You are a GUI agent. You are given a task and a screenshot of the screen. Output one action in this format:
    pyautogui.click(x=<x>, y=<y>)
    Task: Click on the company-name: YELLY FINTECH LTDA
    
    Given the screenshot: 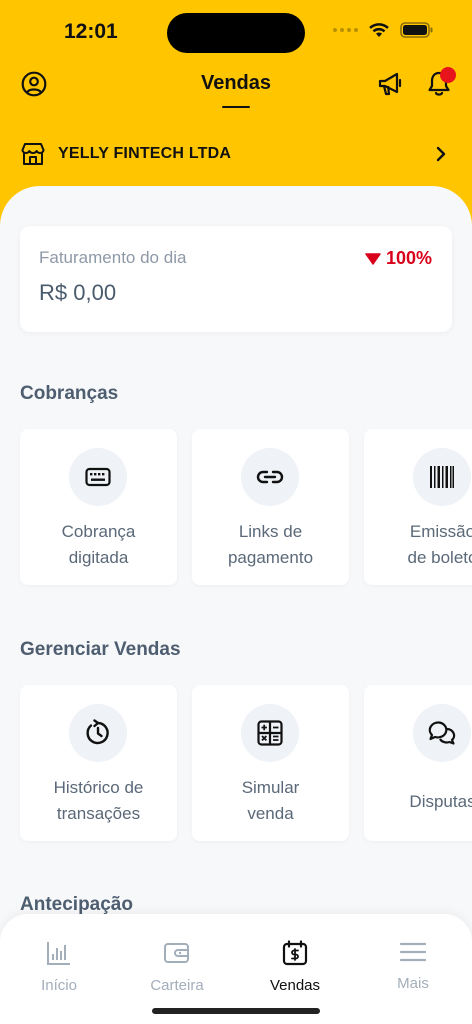 What is the action you would take?
    pyautogui.click(x=145, y=153)
    